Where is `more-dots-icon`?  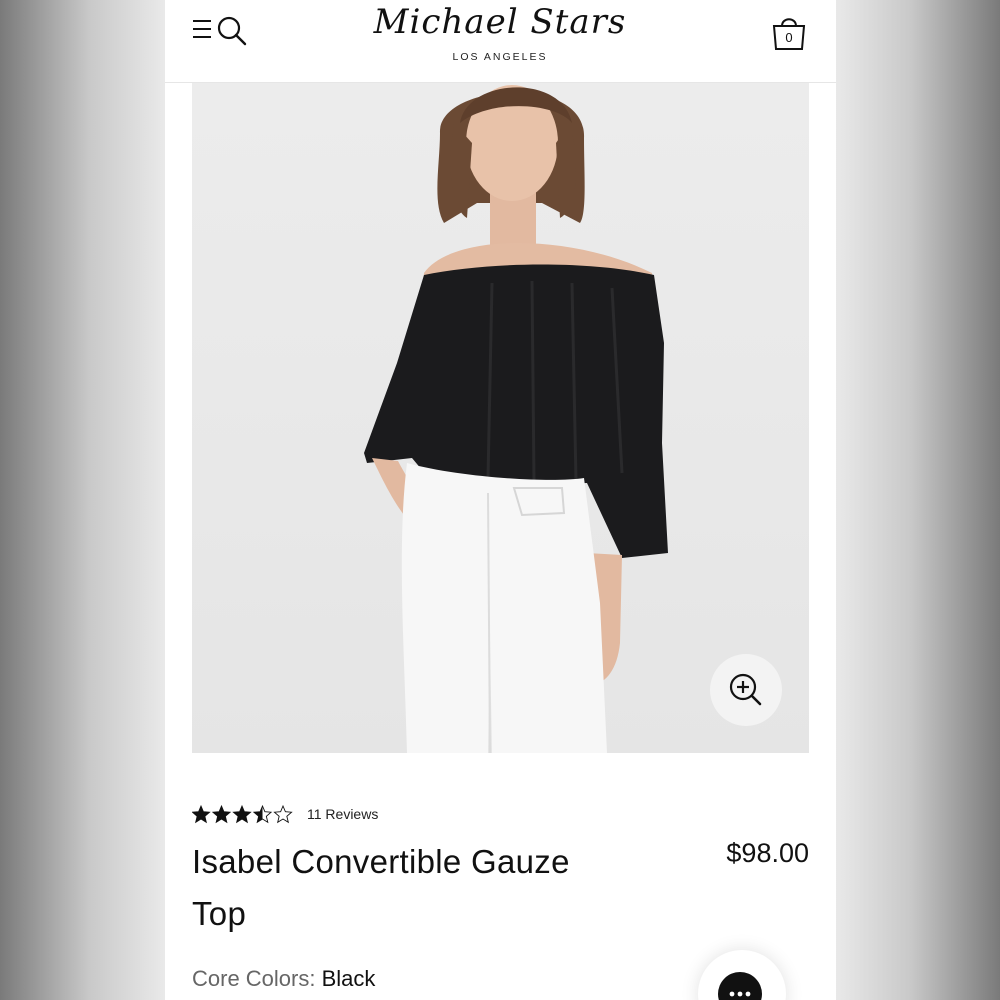
more-dots-icon is located at coordinates (740, 994).